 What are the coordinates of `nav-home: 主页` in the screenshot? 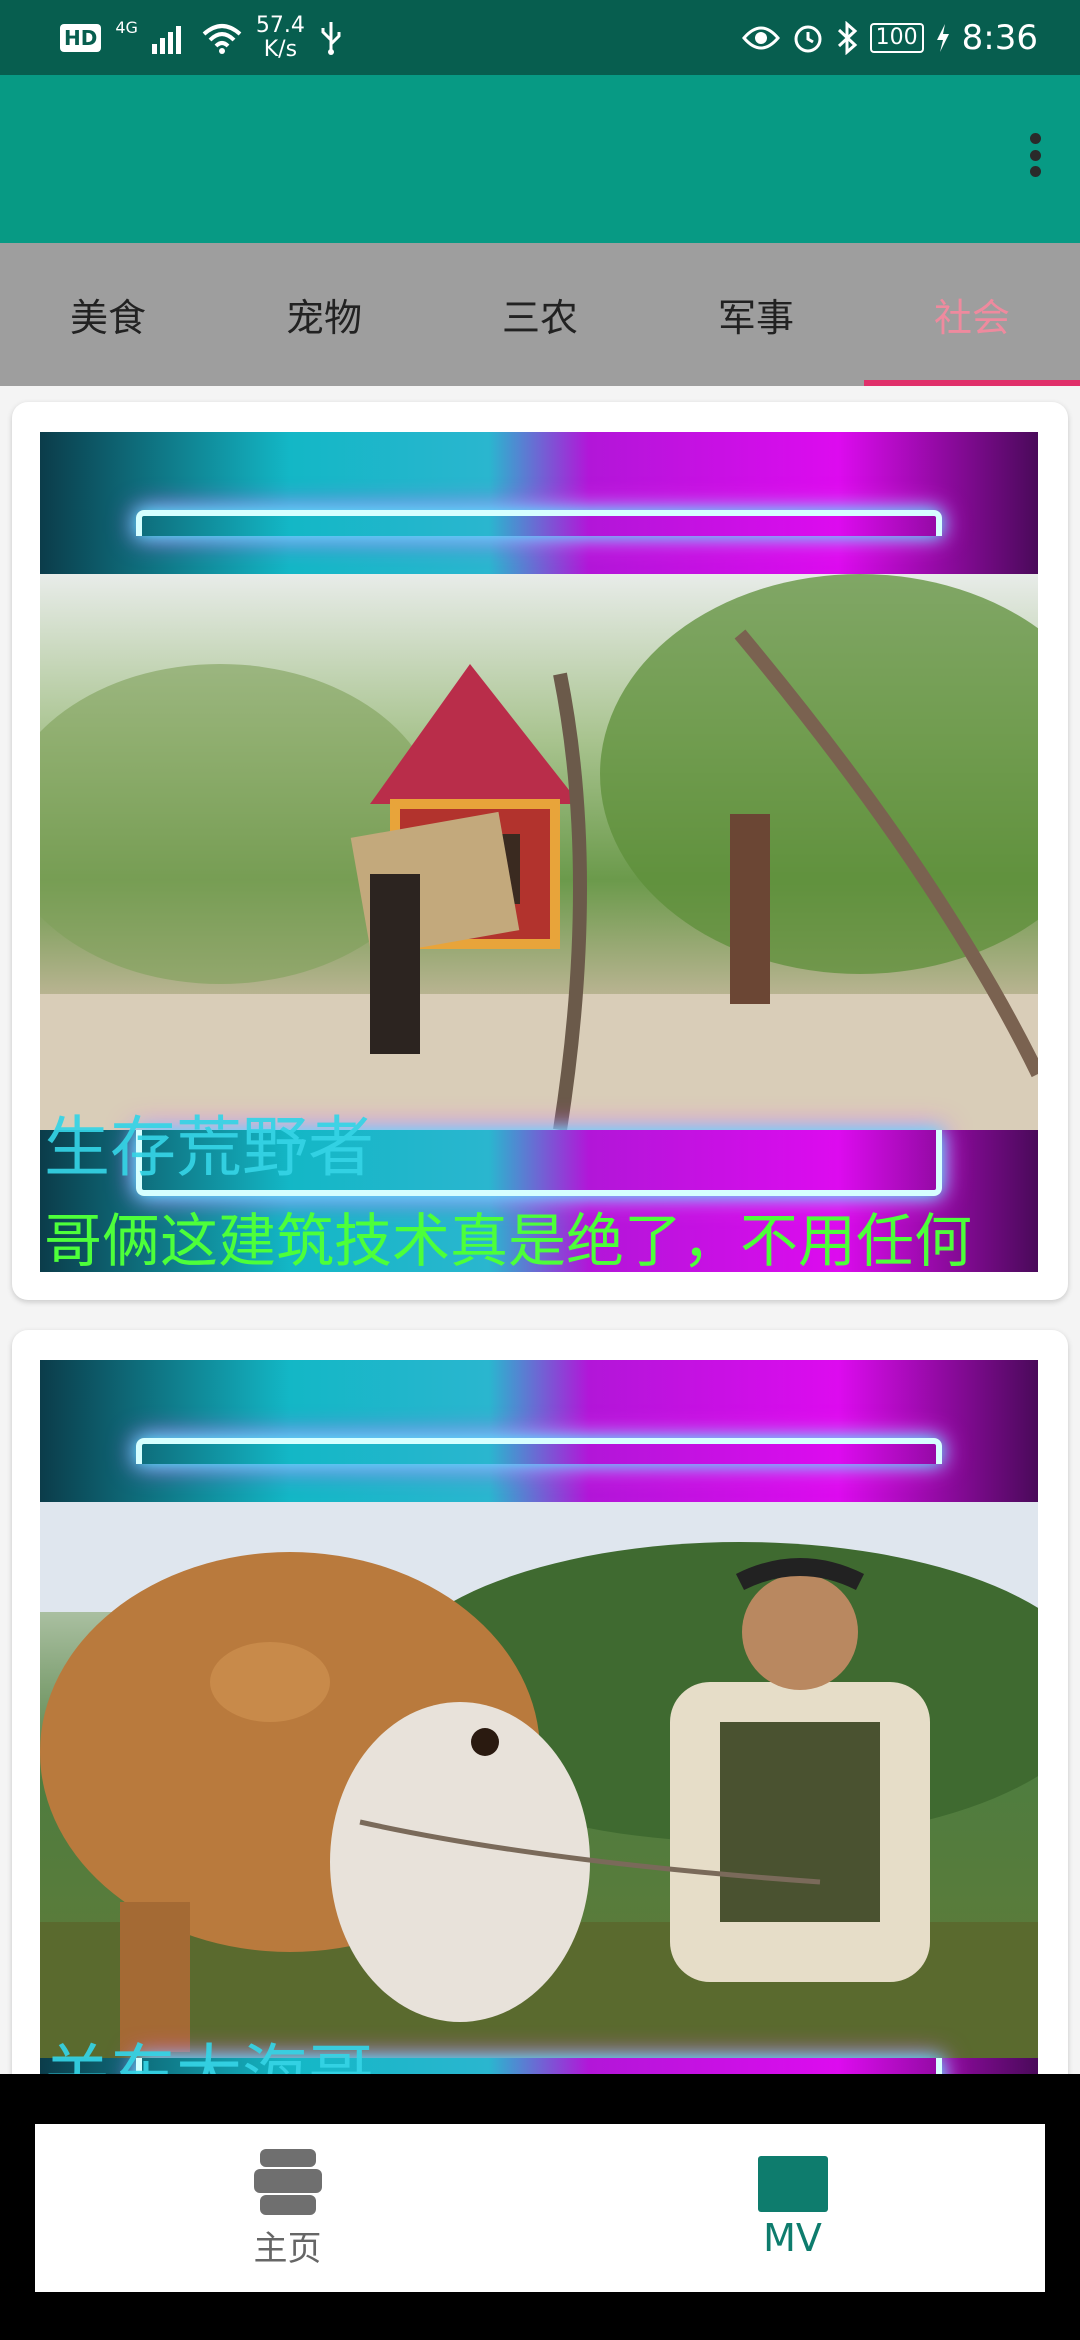 It's located at (287, 2208).